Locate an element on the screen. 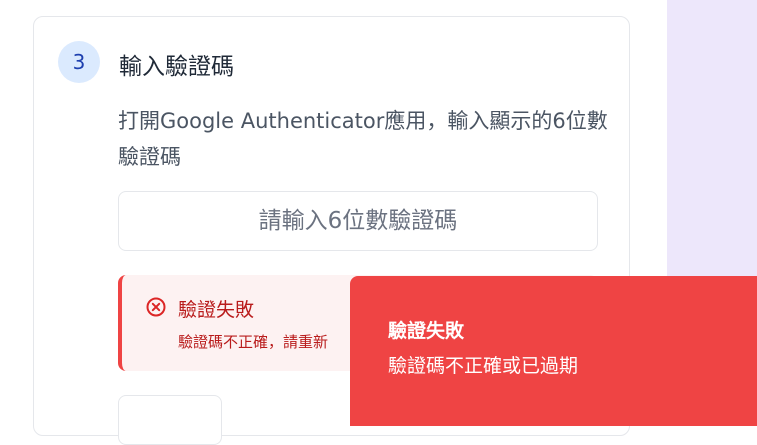 The image size is (757, 445). alert-message: 驗證碼不正確，請重新 is located at coordinates (253, 342).